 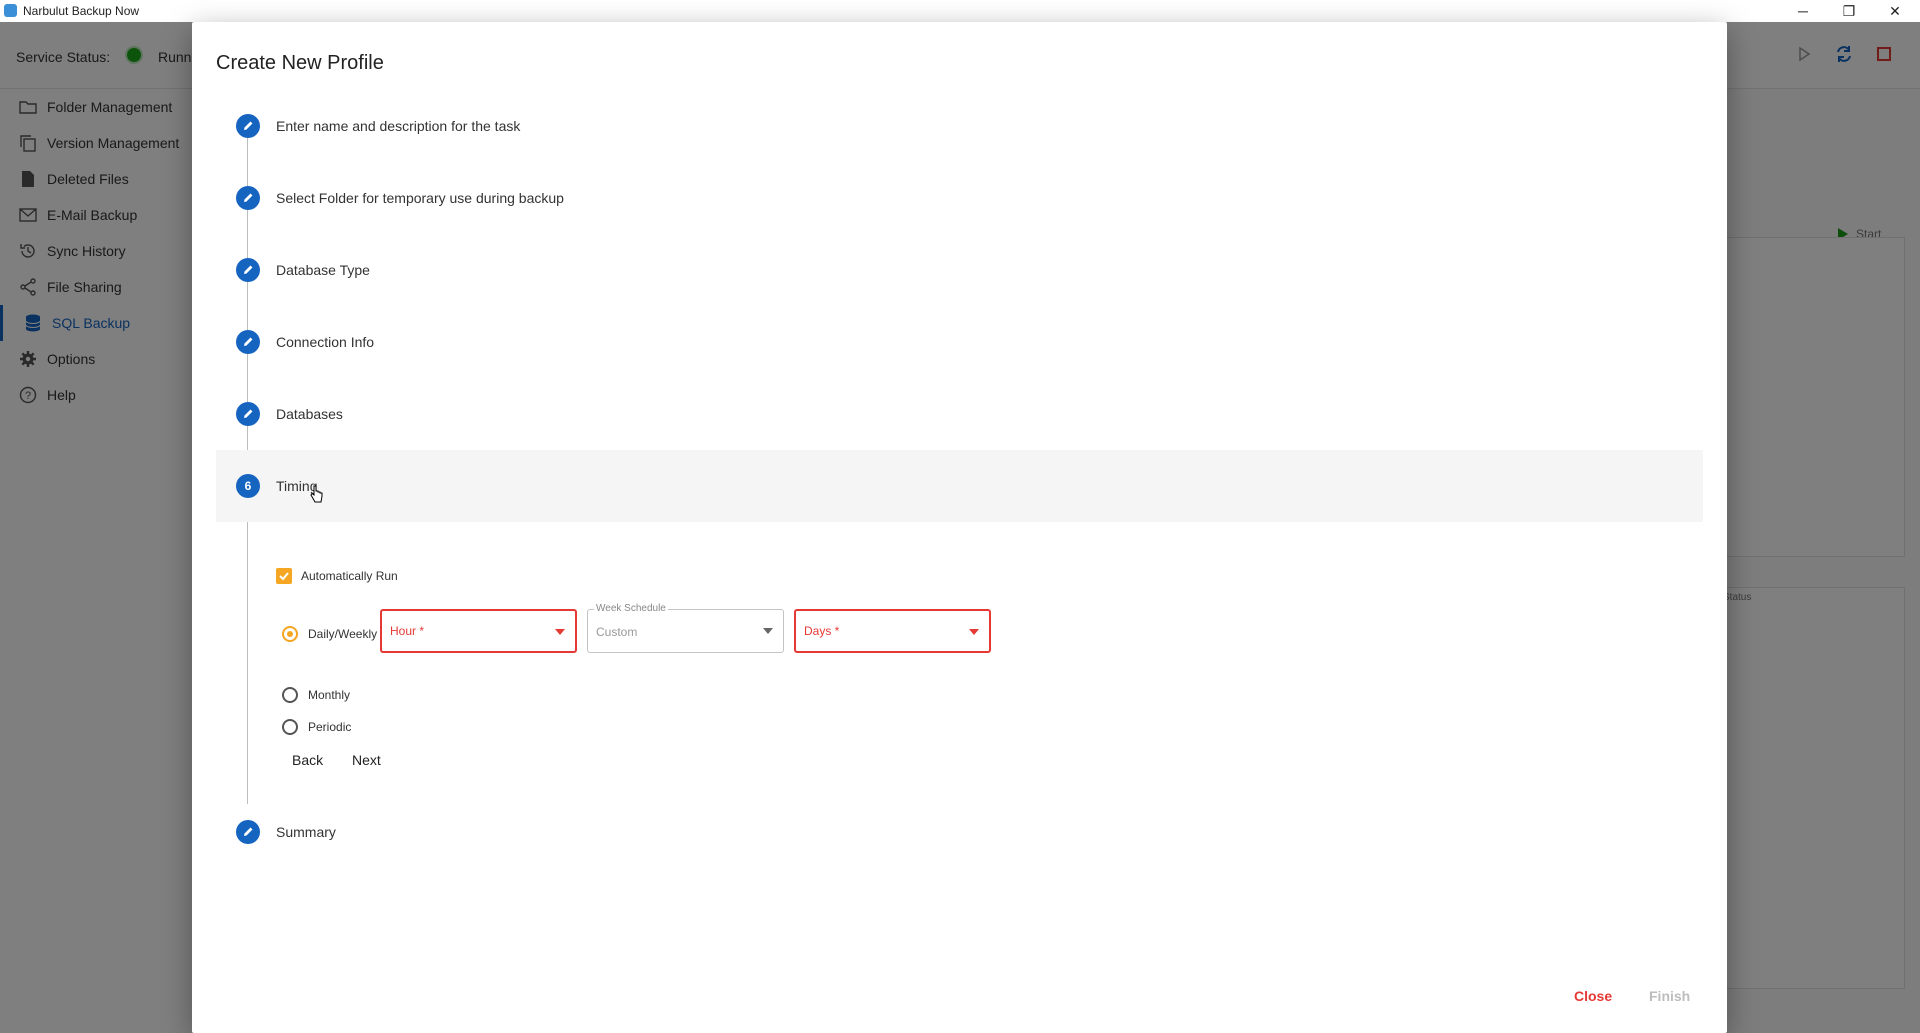 I want to click on week-schedule-select: Custom, so click(x=685, y=631).